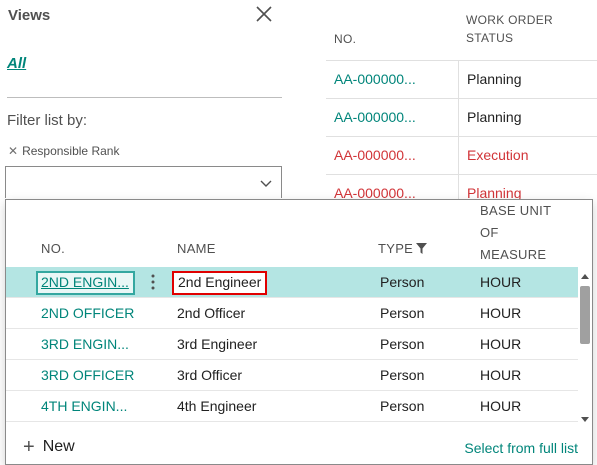  I want to click on chevron-down-icon, so click(266, 183).